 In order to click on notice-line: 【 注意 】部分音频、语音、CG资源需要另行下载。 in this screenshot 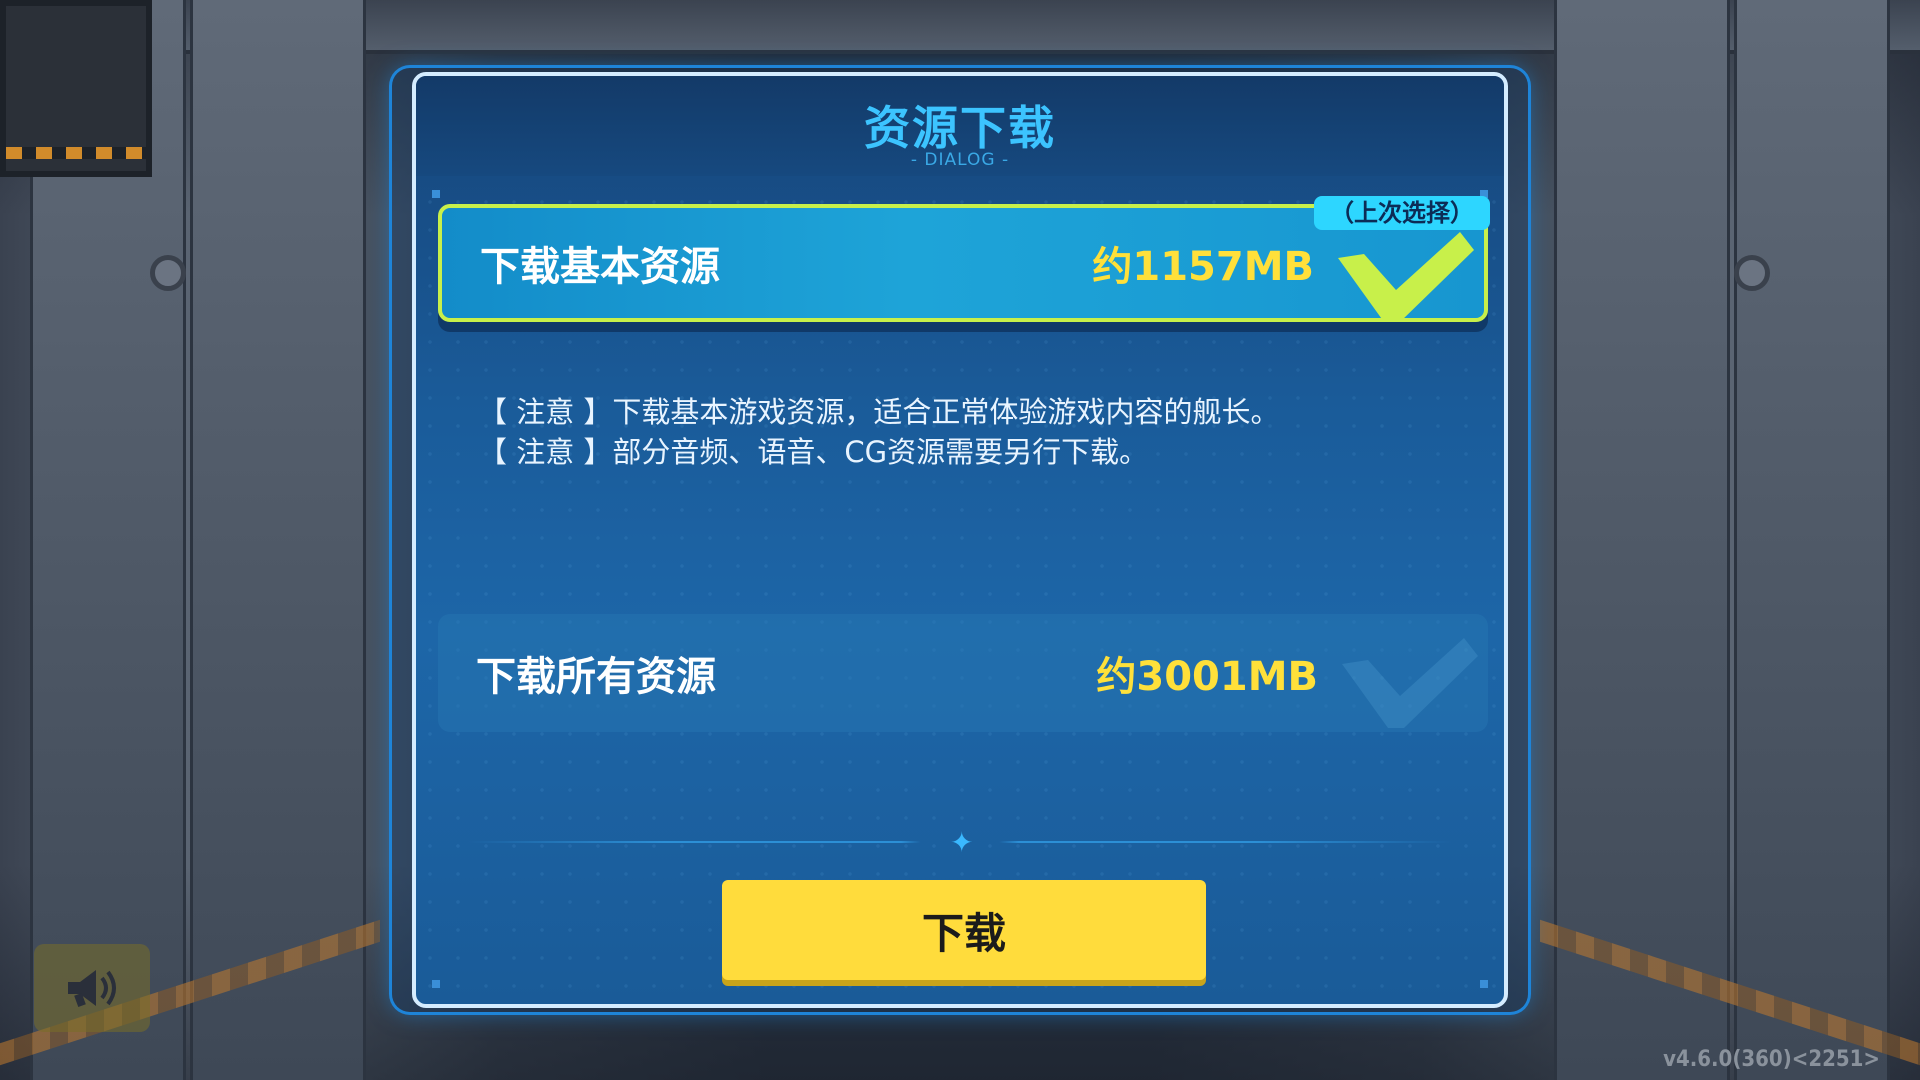, I will do `click(813, 452)`.